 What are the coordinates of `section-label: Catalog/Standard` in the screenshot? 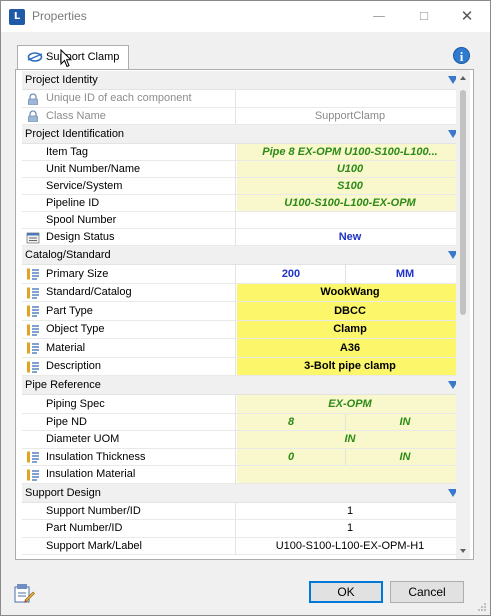 It's located at (68, 255).